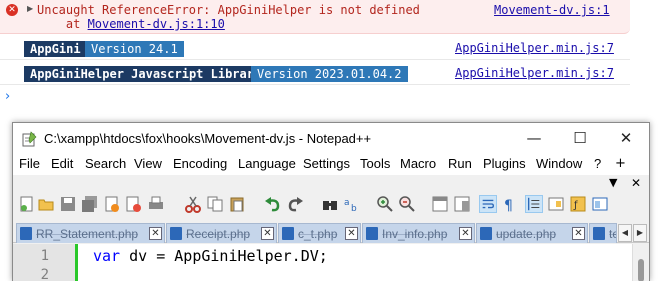  Describe the element at coordinates (215, 204) in the screenshot. I see `copy-icon` at that location.